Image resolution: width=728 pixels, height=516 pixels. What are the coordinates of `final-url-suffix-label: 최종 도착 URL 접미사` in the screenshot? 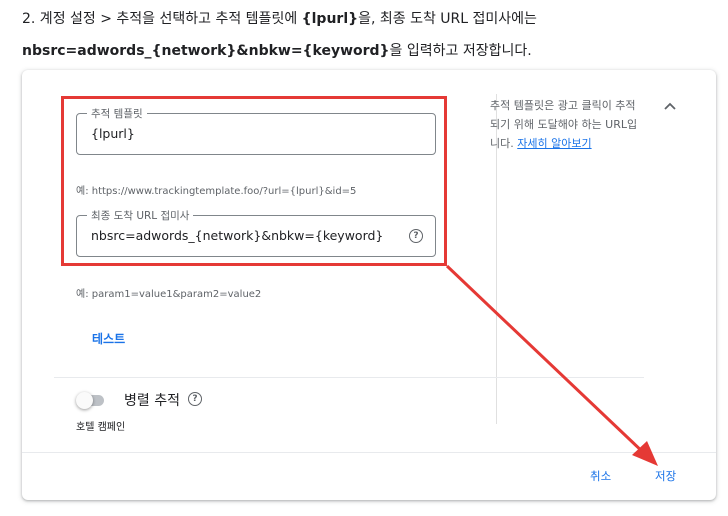 It's located at (140, 215).